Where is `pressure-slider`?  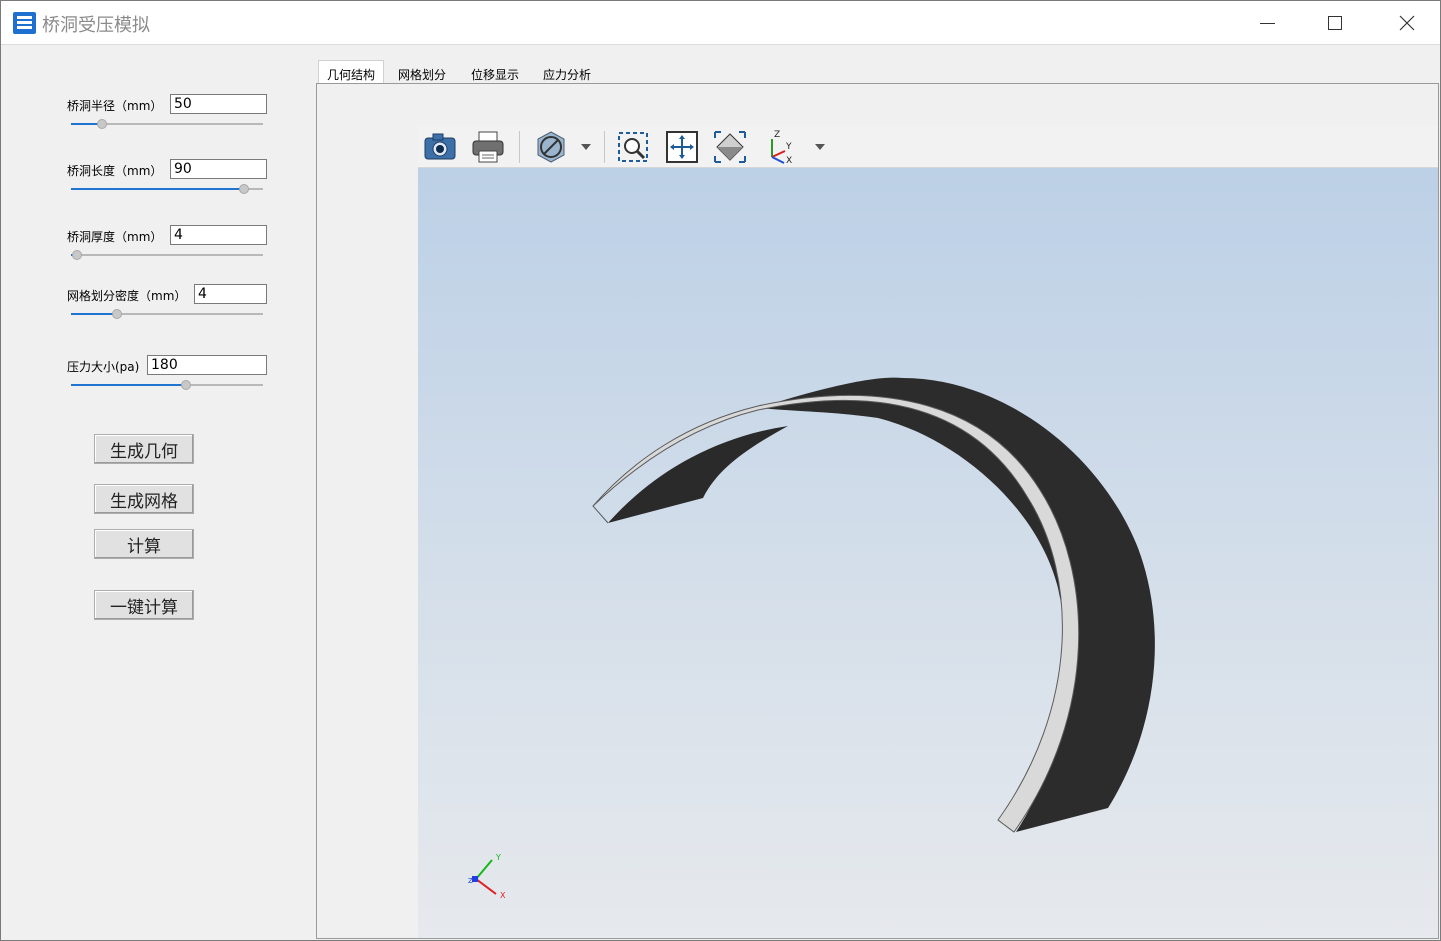 pressure-slider is located at coordinates (167, 385).